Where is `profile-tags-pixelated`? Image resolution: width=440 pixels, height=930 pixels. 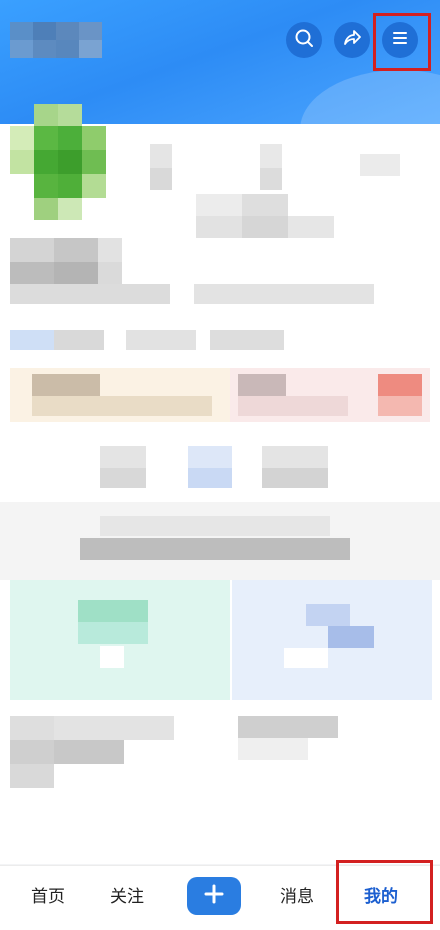
profile-tags-pixelated is located at coordinates (160, 341).